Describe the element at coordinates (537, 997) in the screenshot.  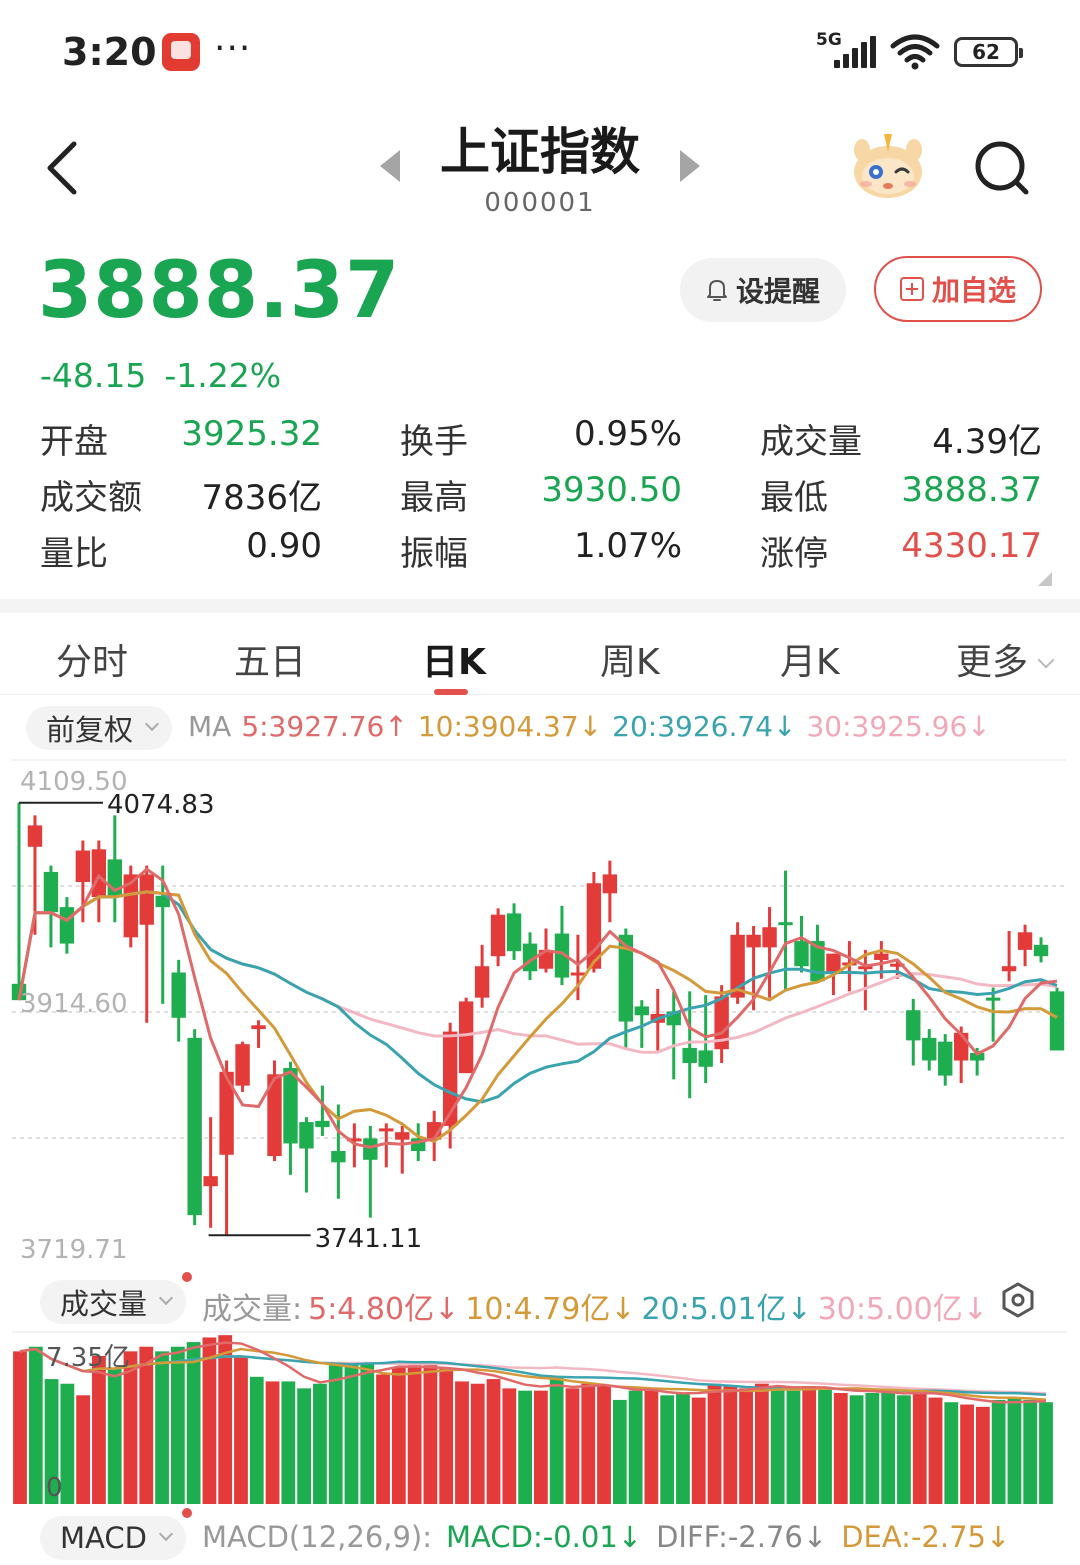
I see `ma20-line` at that location.